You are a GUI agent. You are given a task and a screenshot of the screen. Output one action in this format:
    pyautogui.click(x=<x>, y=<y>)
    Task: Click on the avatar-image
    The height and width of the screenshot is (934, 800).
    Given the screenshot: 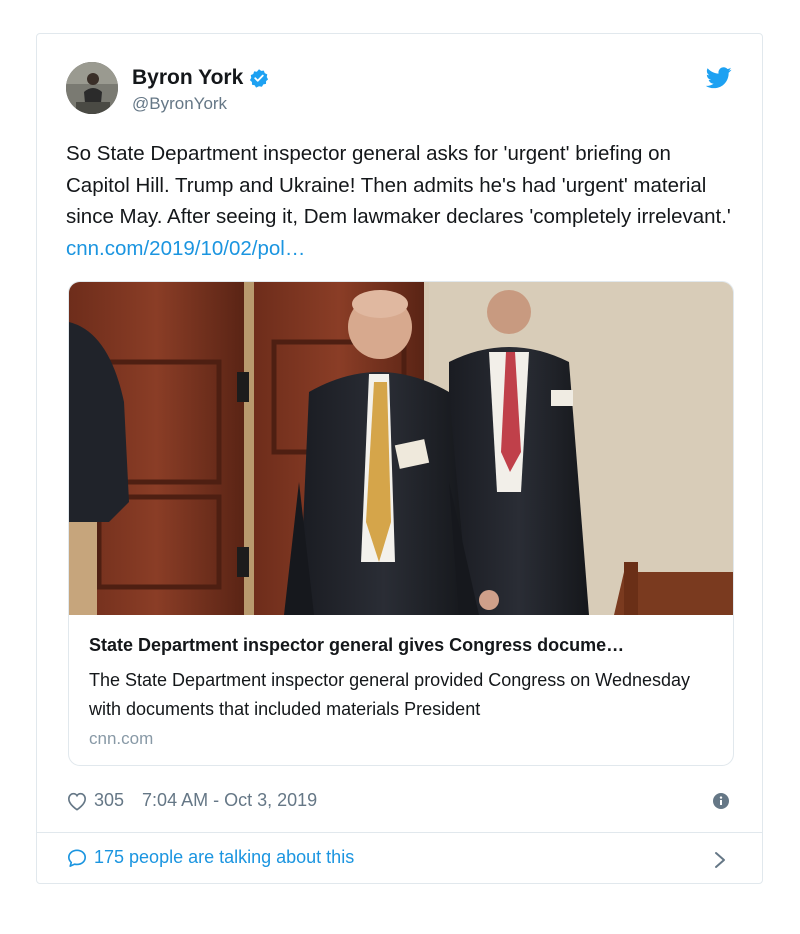 What is the action you would take?
    pyautogui.click(x=92, y=88)
    